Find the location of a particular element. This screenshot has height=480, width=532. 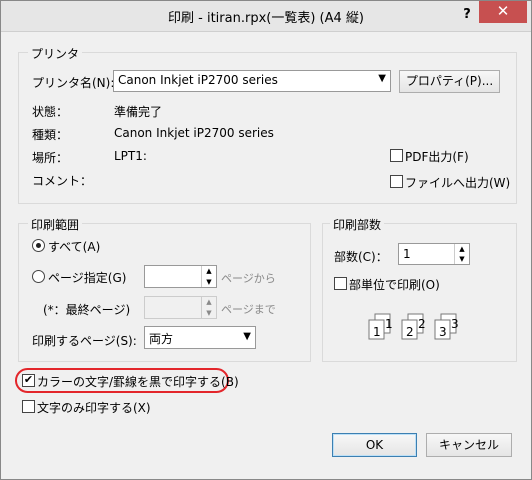

title-bar: 印刷 - itiran.rpx(一覧表) (A4 縦) ? ✕ is located at coordinates (266, 16).